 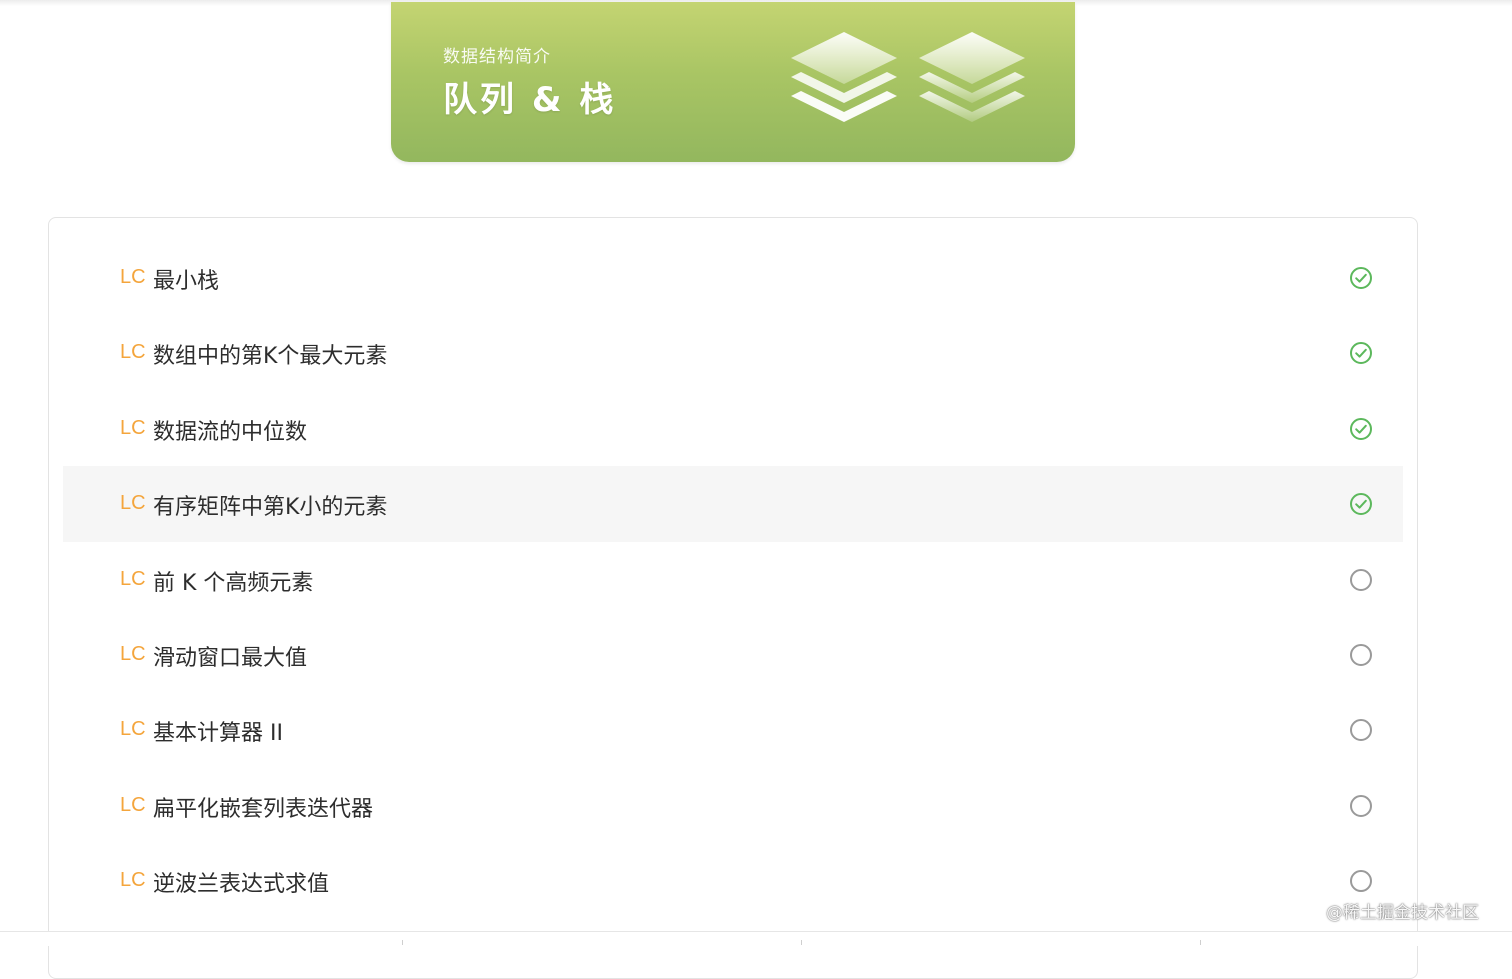 What do you see at coordinates (270, 505) in the screenshot?
I see `problem-title: 有序矩阵中第K小的元素` at bounding box center [270, 505].